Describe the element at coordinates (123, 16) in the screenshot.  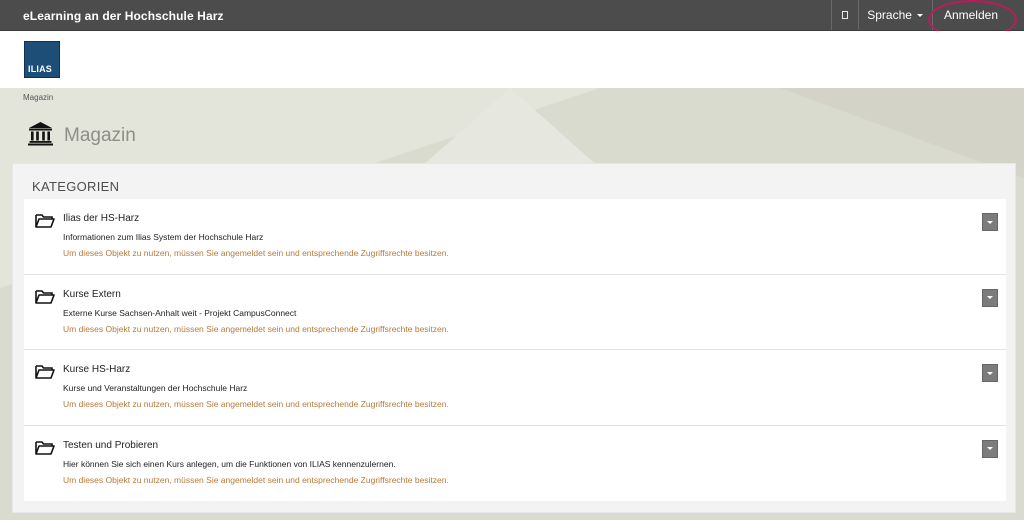
I see `site-title: eLearning an der Hochschule Harz` at that location.